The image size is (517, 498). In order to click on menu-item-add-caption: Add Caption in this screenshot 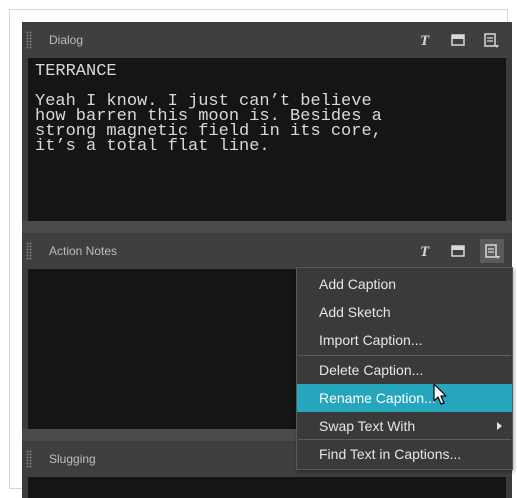, I will do `click(404, 284)`.